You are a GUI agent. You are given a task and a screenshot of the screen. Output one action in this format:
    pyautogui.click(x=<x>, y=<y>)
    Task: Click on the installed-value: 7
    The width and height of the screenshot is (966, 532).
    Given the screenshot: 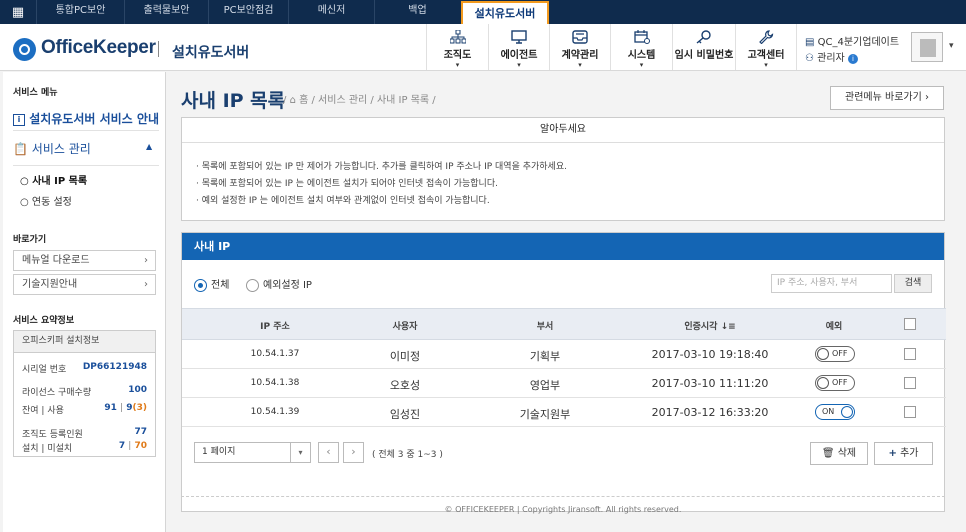 What is the action you would take?
    pyautogui.click(x=122, y=446)
    